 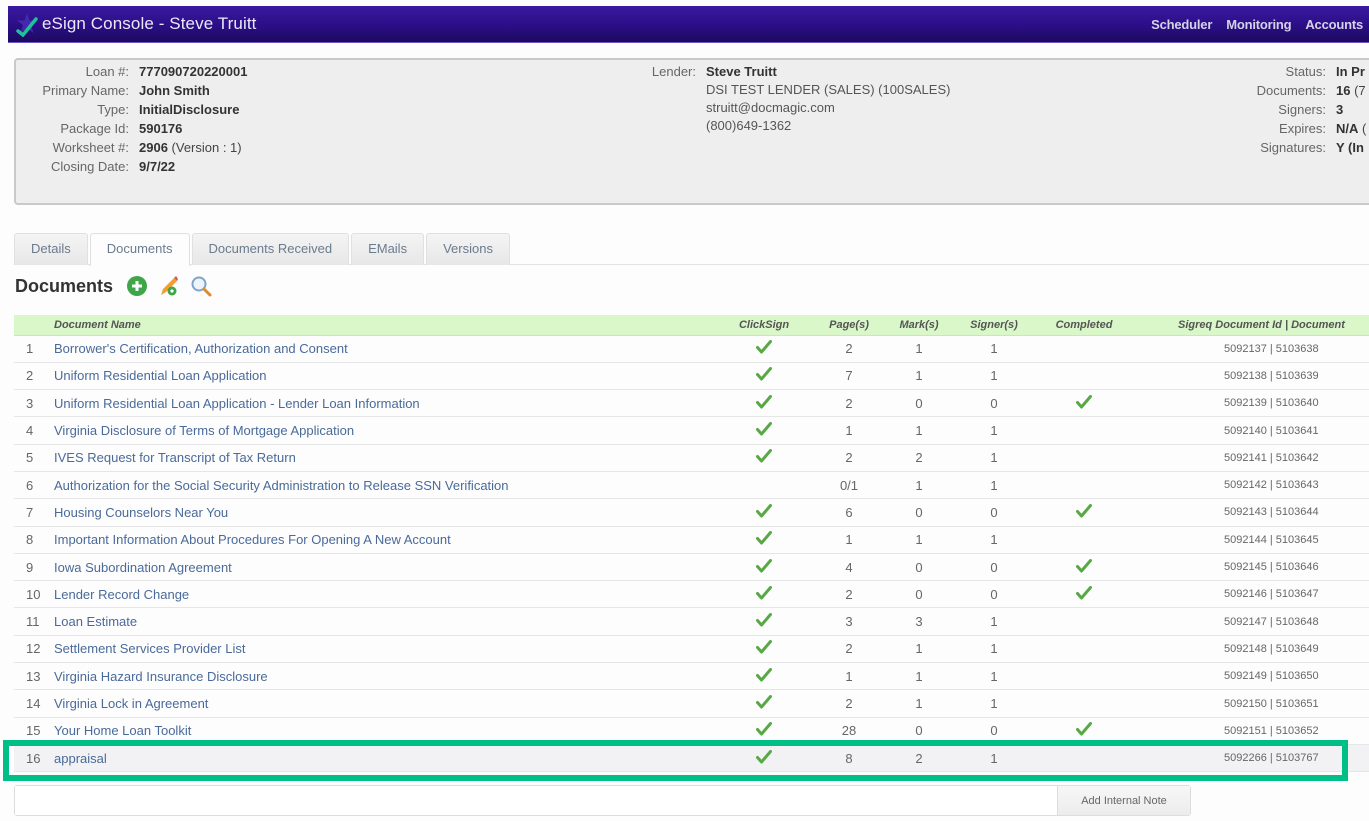 I want to click on lender-label: Lender:, so click(x=673, y=71).